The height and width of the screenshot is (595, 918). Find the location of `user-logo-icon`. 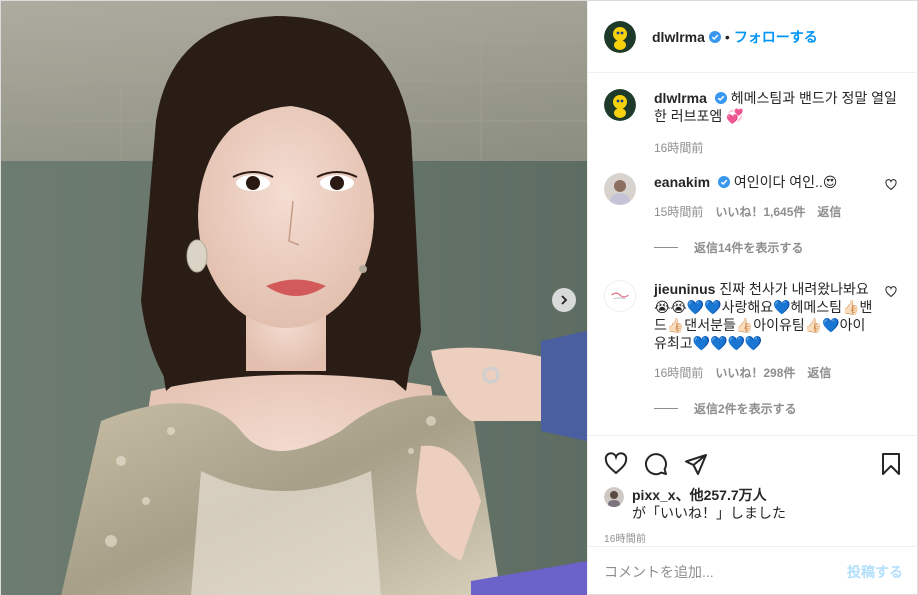

user-logo-icon is located at coordinates (620, 296).